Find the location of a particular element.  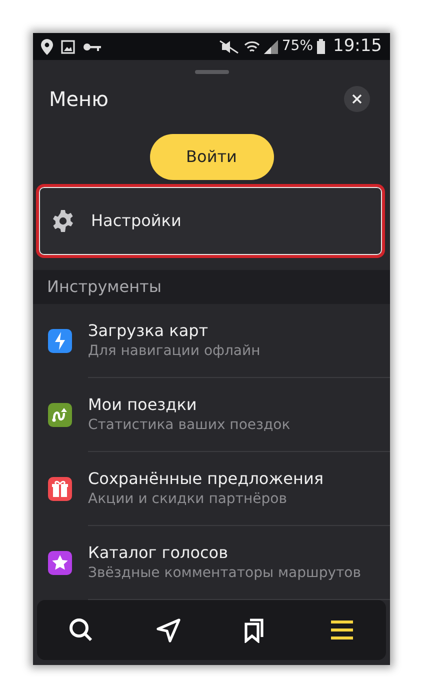

menu-item: Мои поездки Статистика ваших поездок is located at coordinates (211, 415).